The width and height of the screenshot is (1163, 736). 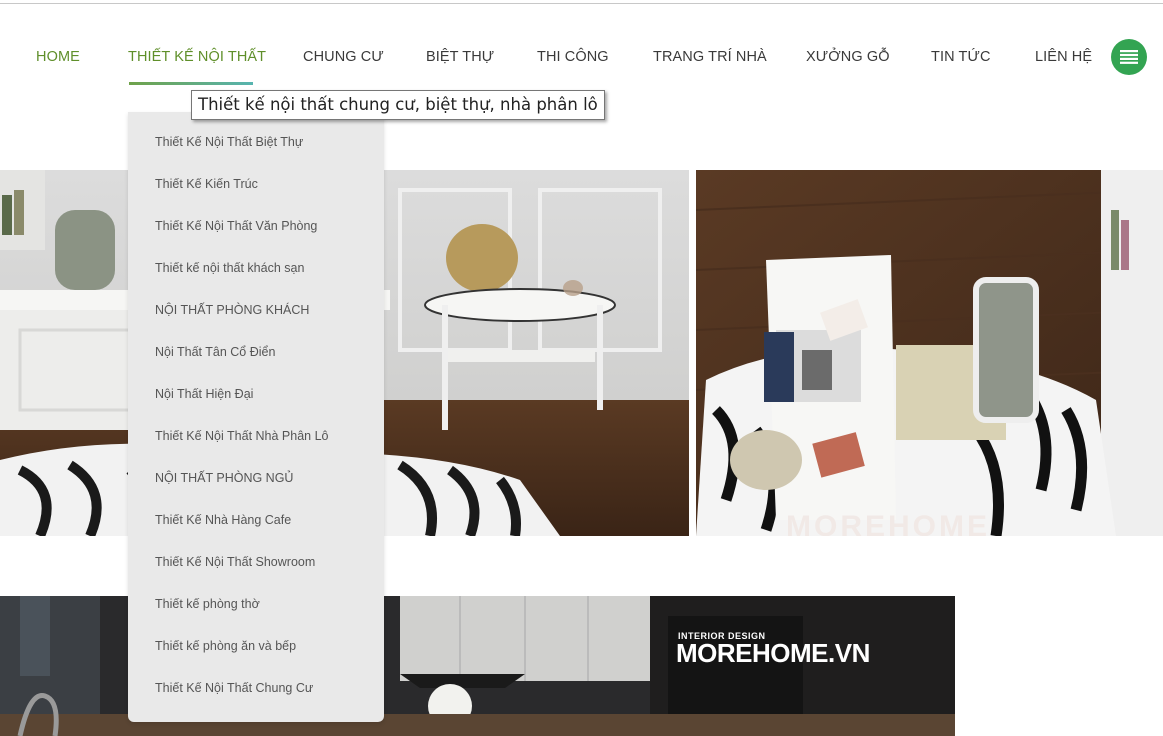 What do you see at coordinates (229, 268) in the screenshot?
I see `submenu-item: Thiết kế nội thất khách sạn` at bounding box center [229, 268].